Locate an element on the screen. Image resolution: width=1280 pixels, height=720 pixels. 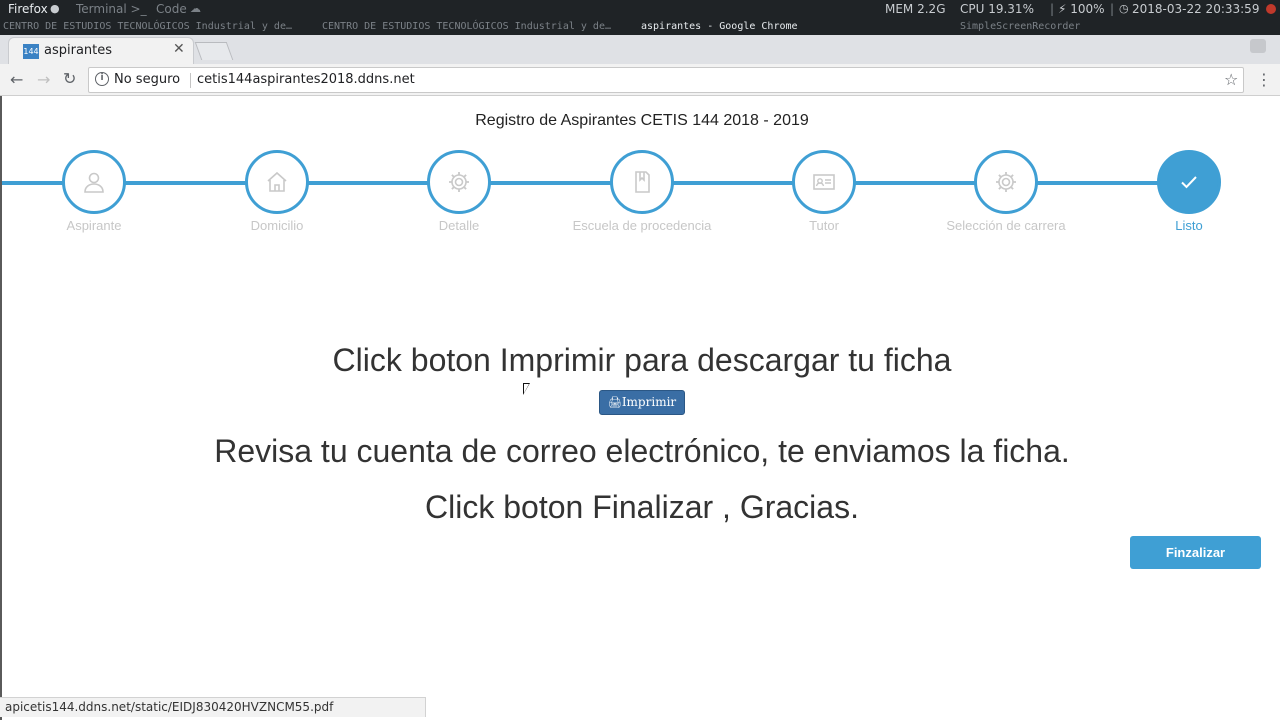
book-icon is located at coordinates (642, 182).